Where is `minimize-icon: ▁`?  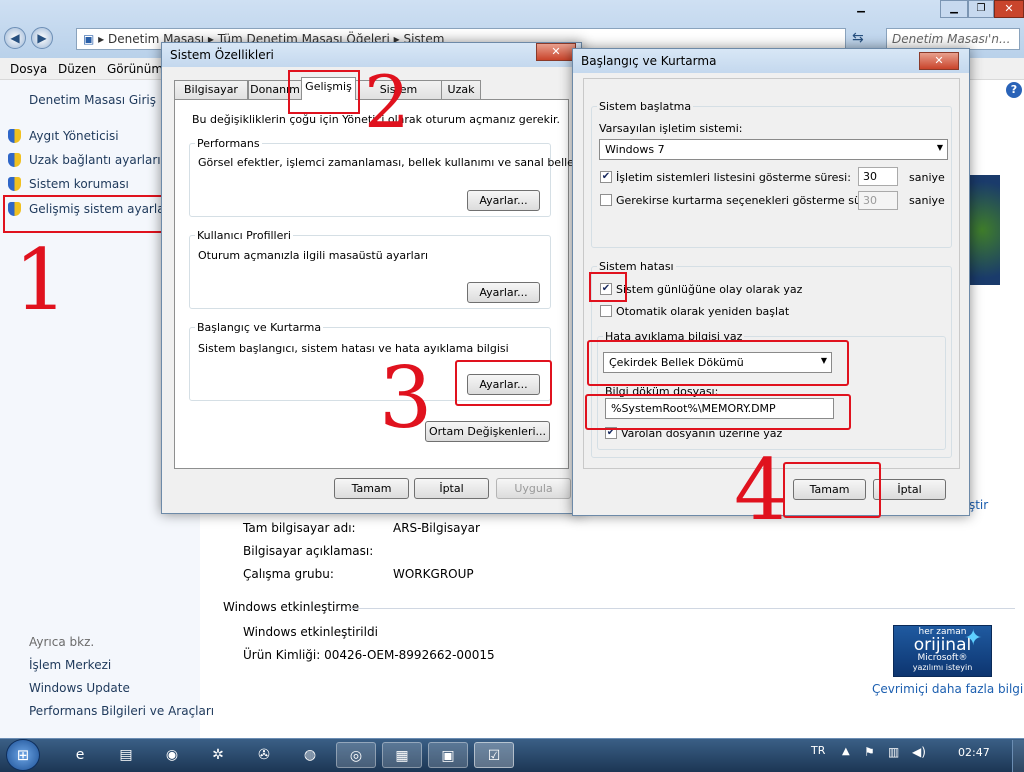
minimize-icon: ▁ is located at coordinates (954, 9).